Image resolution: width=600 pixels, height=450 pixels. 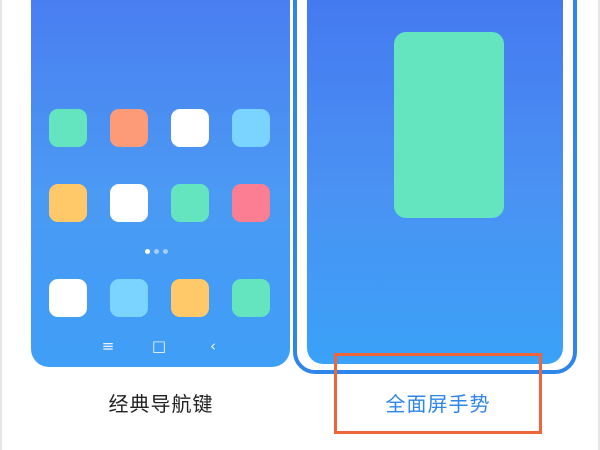 What do you see at coordinates (147, 251) in the screenshot?
I see `page-dot-active` at bounding box center [147, 251].